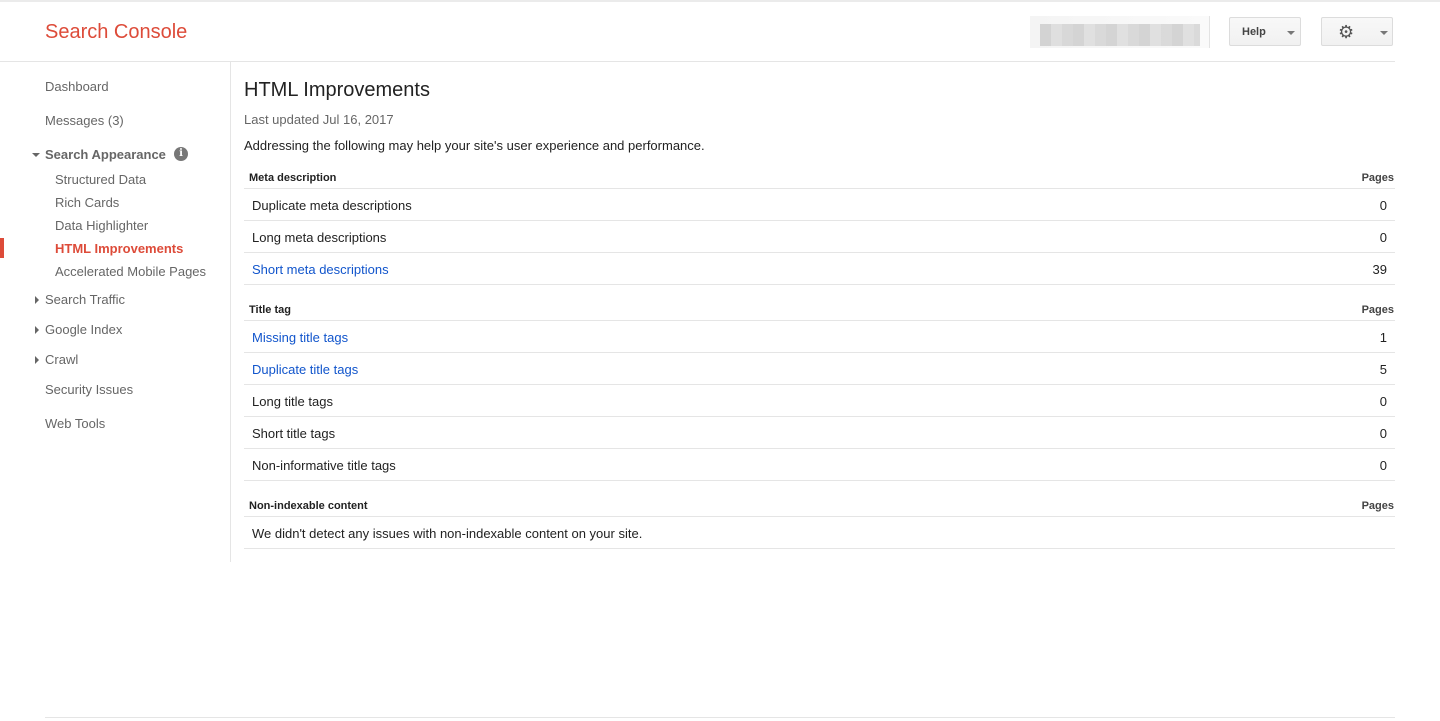 This screenshot has width=1440, height=721. Describe the element at coordinates (84, 120) in the screenshot. I see `sidebar-item-messages: Messages (3)` at that location.